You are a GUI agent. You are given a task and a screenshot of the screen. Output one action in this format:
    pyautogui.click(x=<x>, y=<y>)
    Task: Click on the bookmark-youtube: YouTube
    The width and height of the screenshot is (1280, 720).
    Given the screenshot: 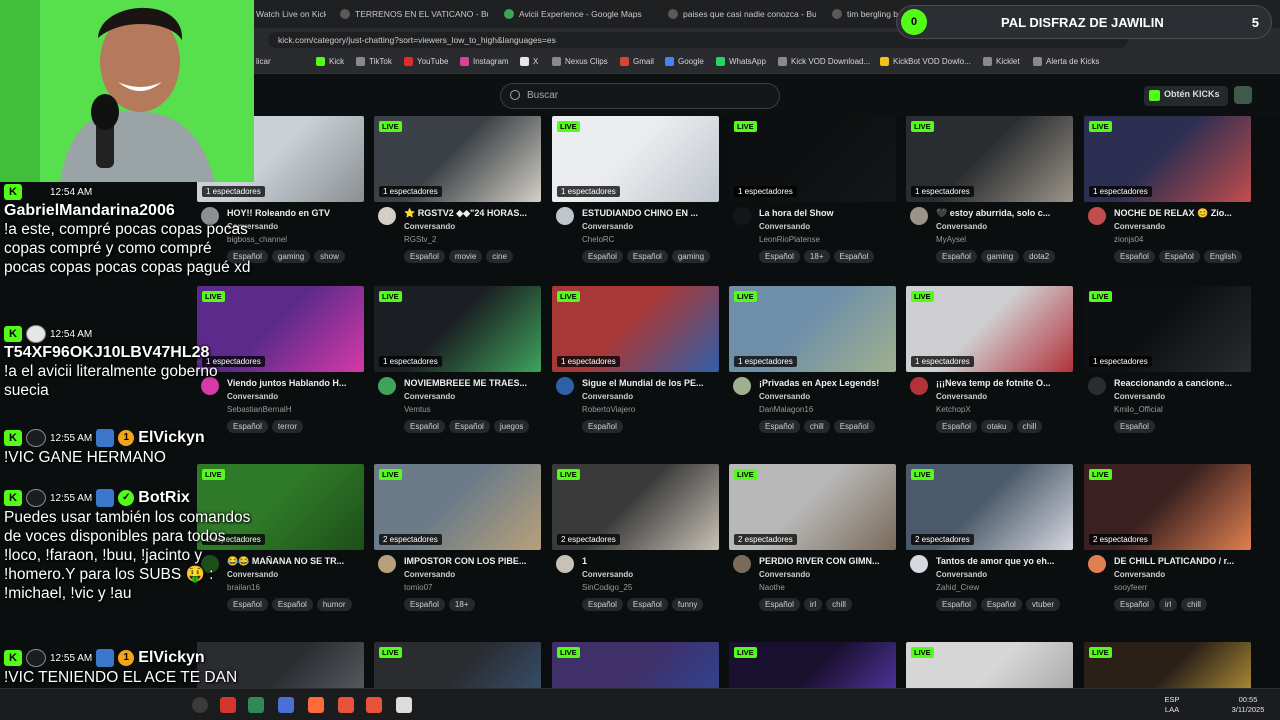 What is the action you would take?
    pyautogui.click(x=426, y=61)
    